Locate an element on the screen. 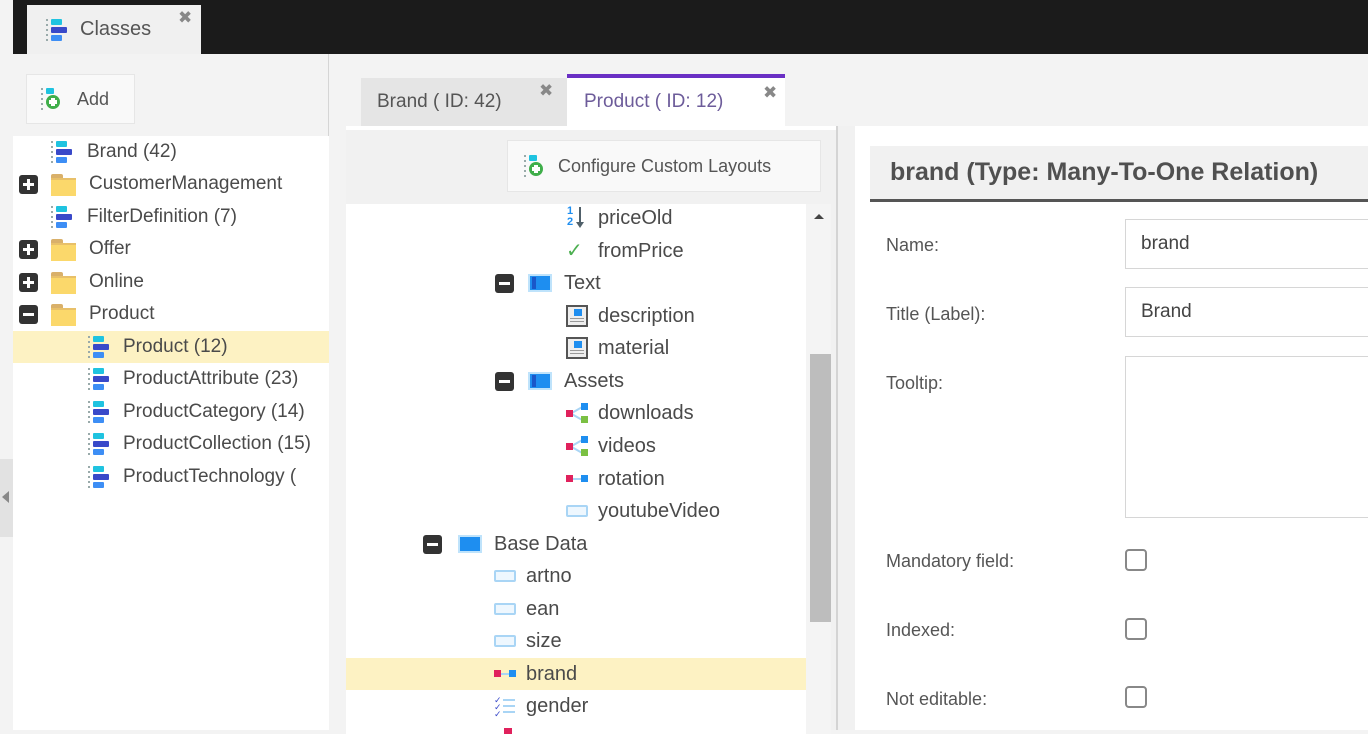 The width and height of the screenshot is (1368, 734). layout-item-ean: ean is located at coordinates (576, 609).